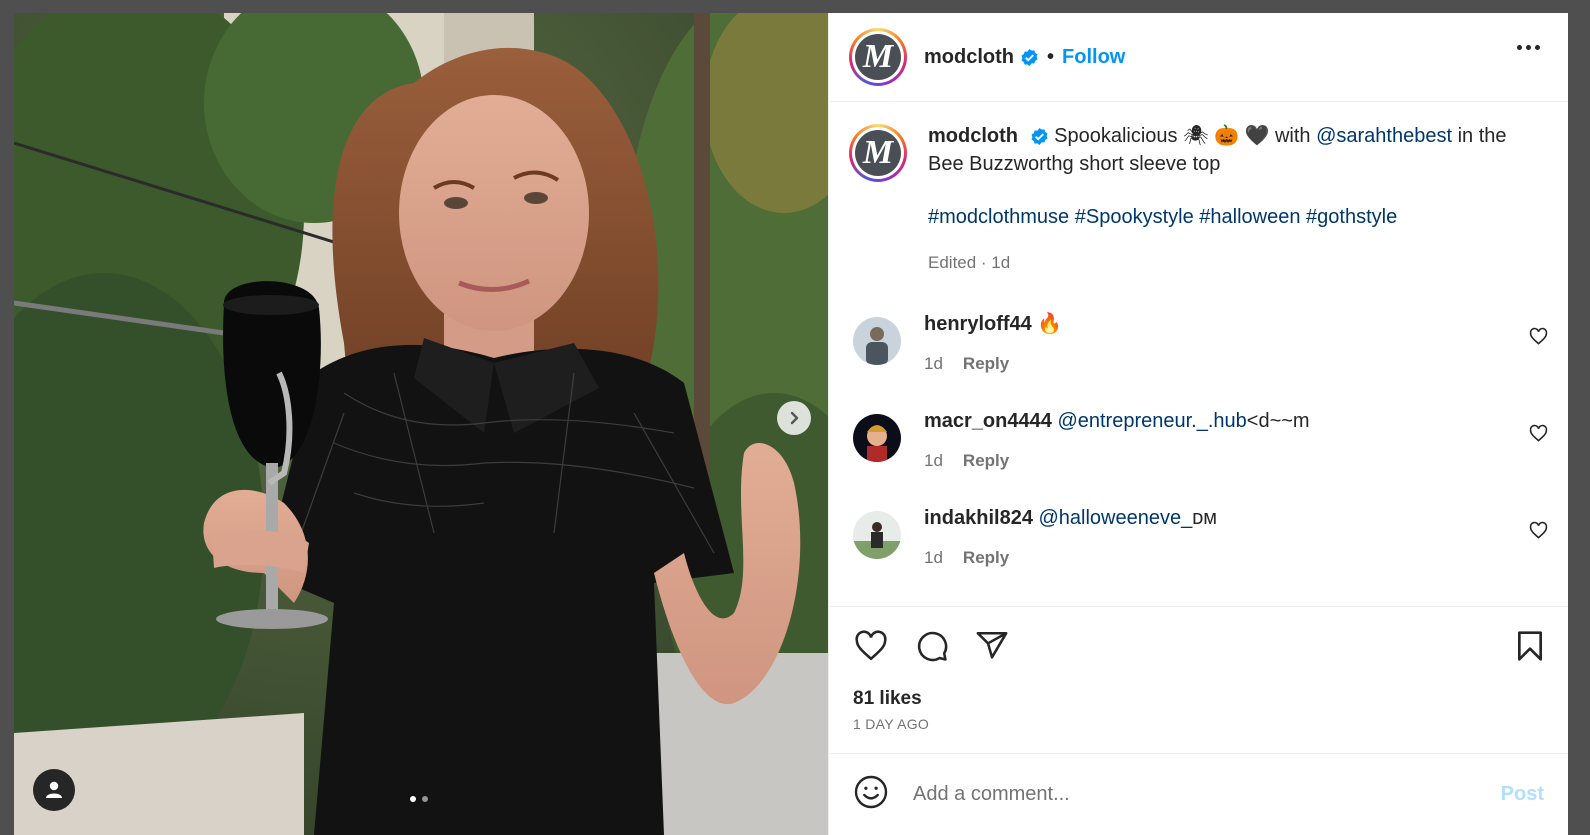 This screenshot has width=1590, height=835. Describe the element at coordinates (969, 262) in the screenshot. I see `caption-edited-meta: Edited · 1d` at that location.